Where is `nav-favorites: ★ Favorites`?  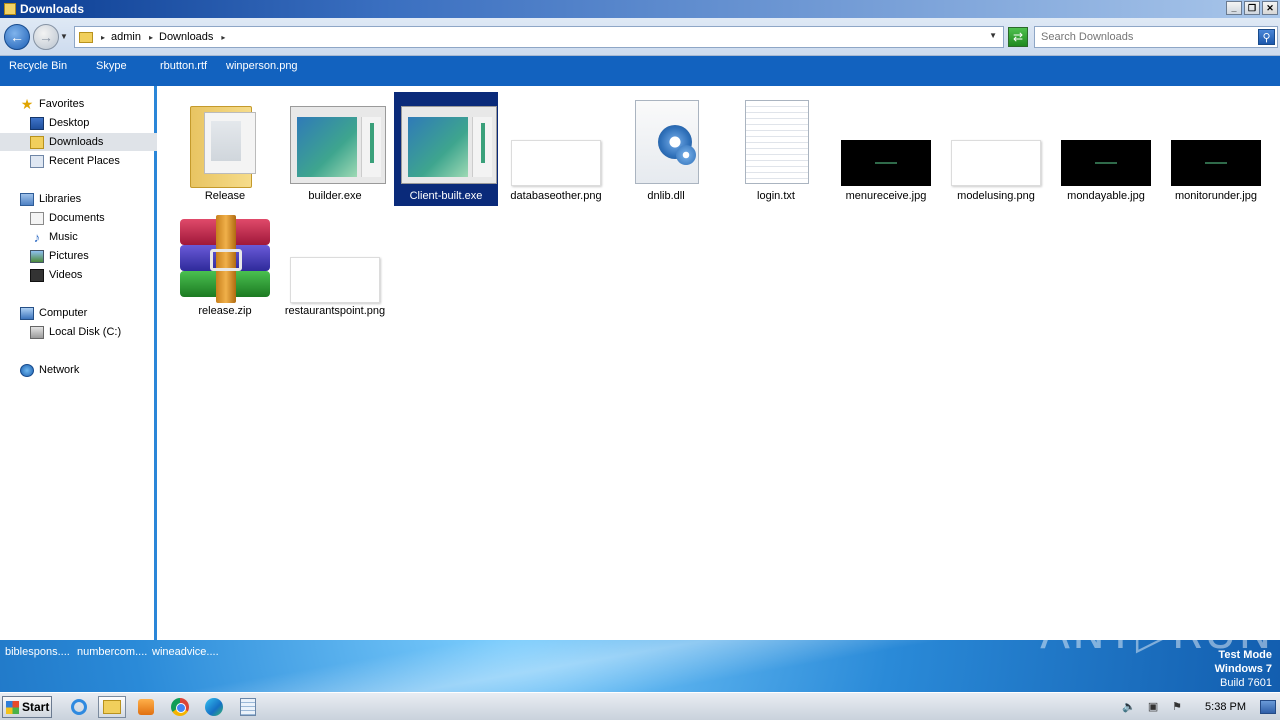 nav-favorites: ★ Favorites is located at coordinates (98, 104).